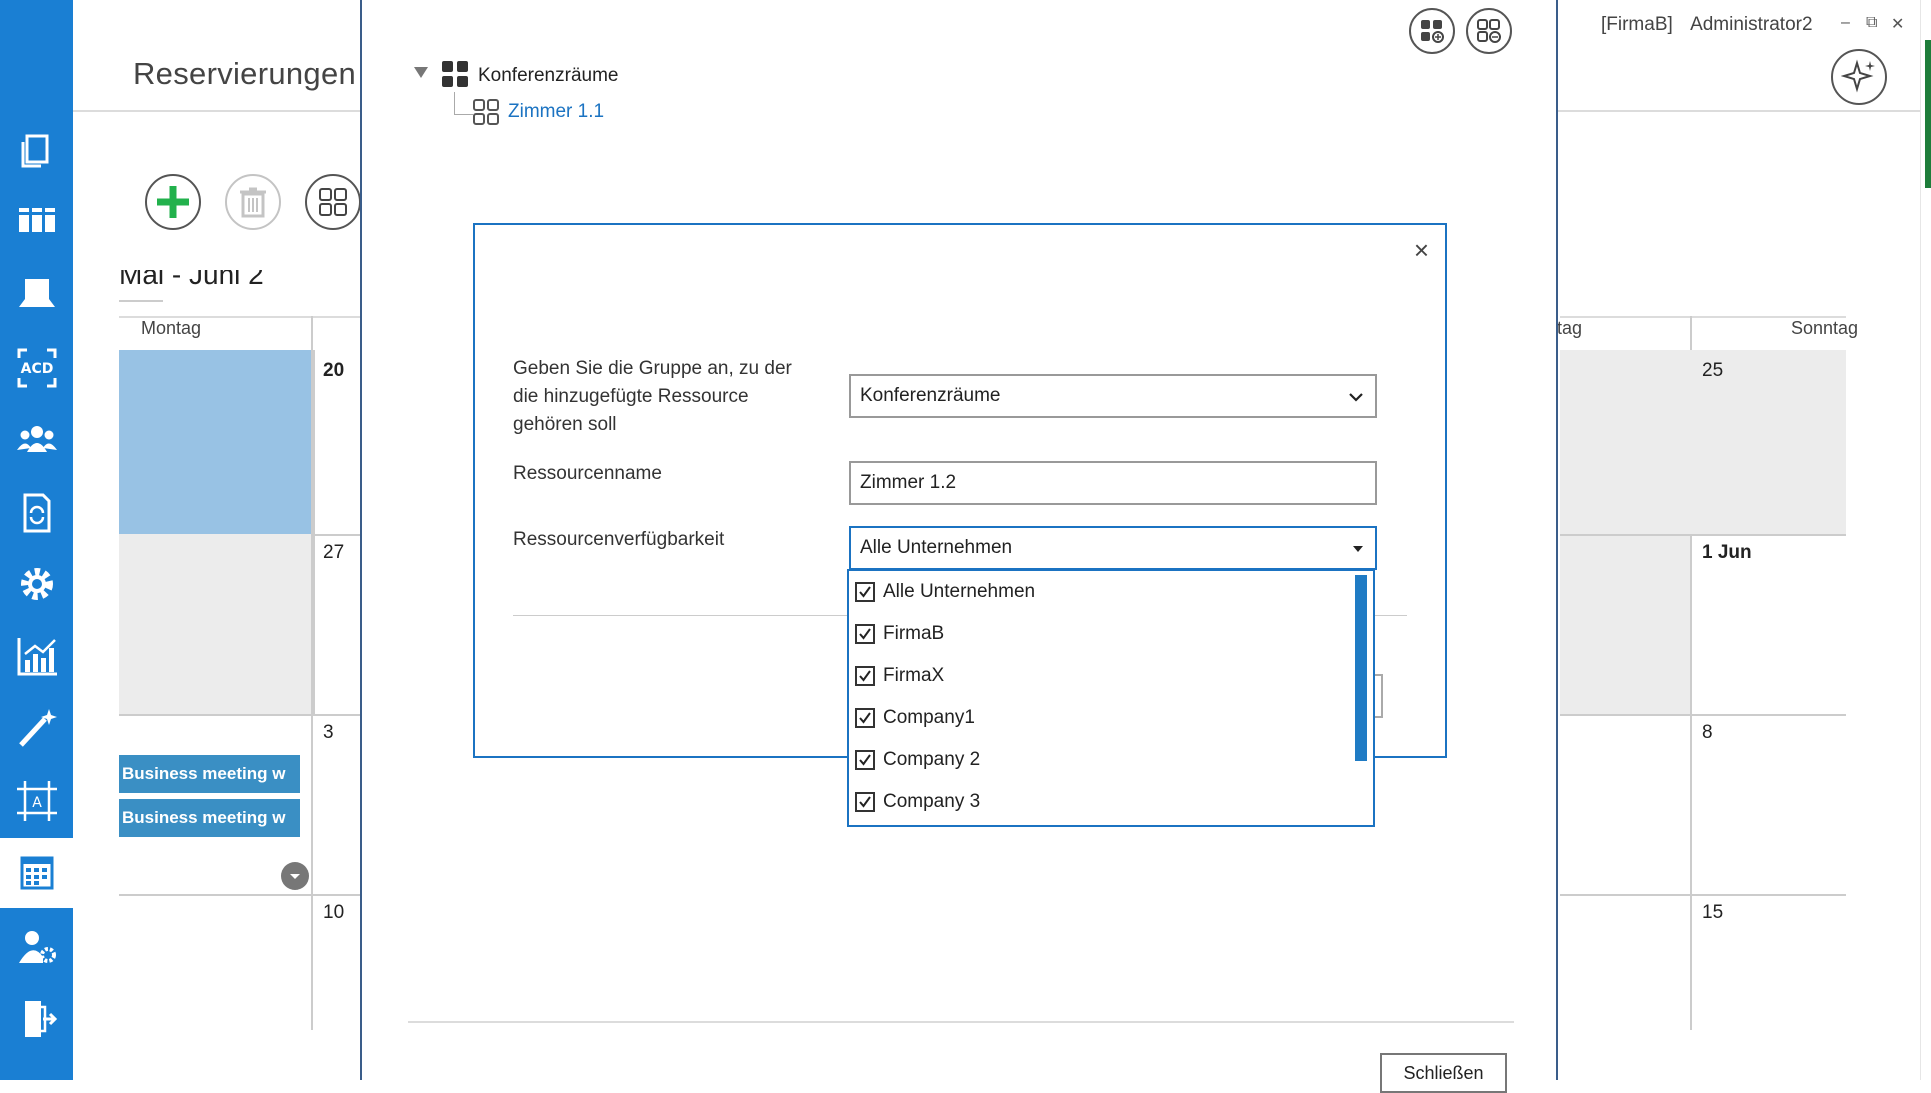  I want to click on option-label: Alle Unternehmen, so click(959, 591).